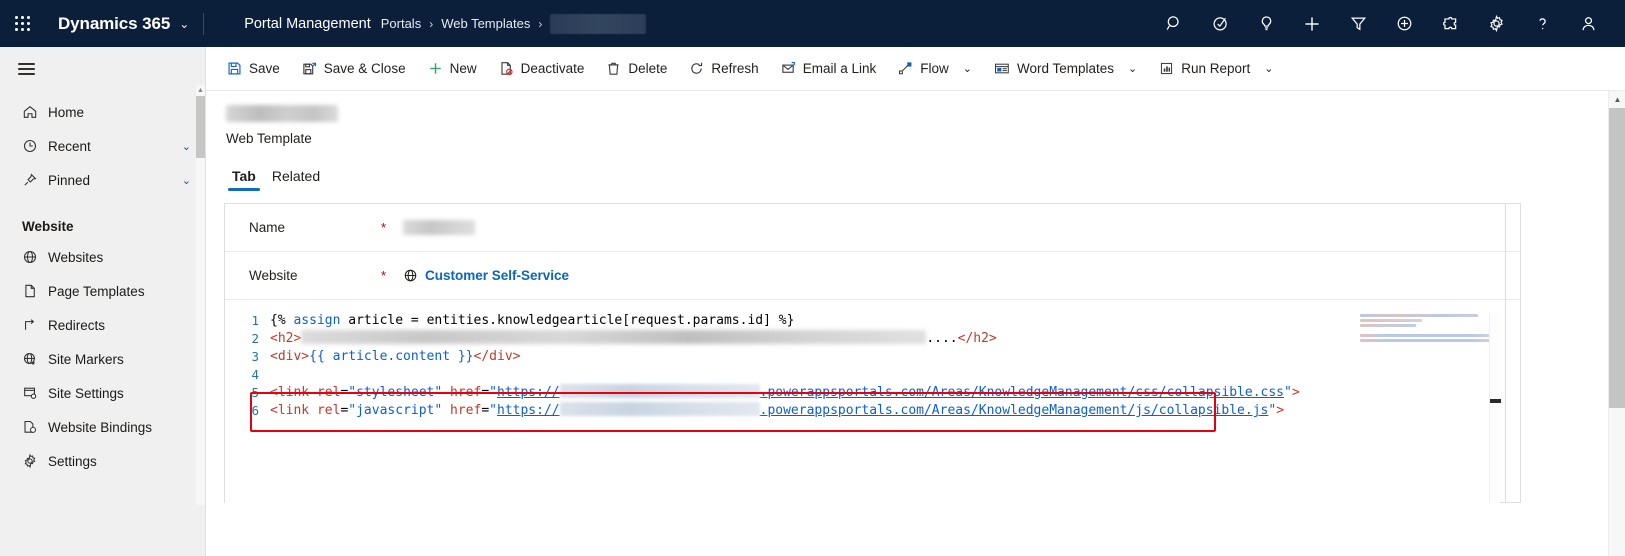 This screenshot has height=556, width=1625. Describe the element at coordinates (598, 23) in the screenshot. I see `breadcrumb-item-record-redacted` at that location.